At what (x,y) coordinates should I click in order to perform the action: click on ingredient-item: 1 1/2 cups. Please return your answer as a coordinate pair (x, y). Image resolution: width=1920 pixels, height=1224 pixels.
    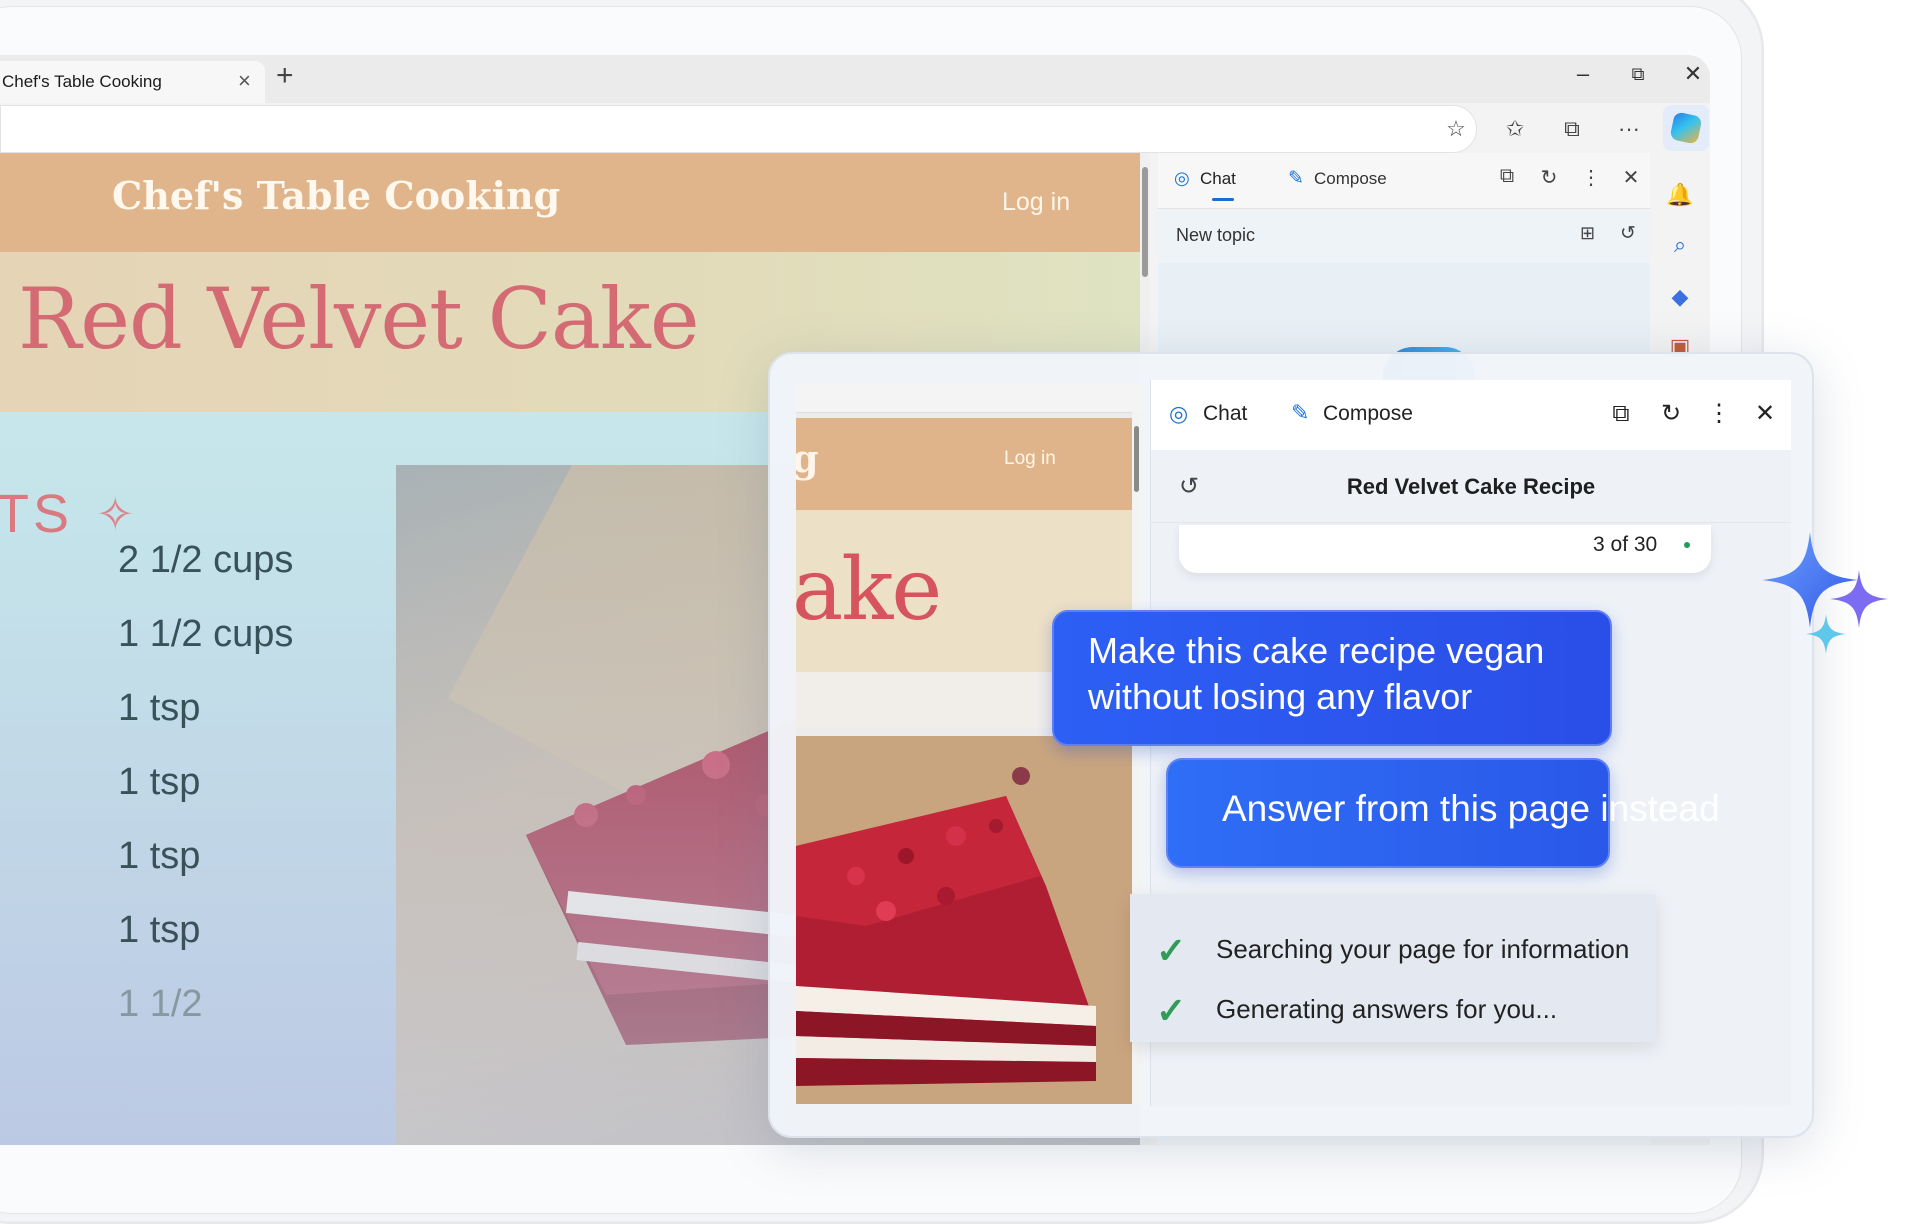
    Looking at the image, I should click on (206, 634).